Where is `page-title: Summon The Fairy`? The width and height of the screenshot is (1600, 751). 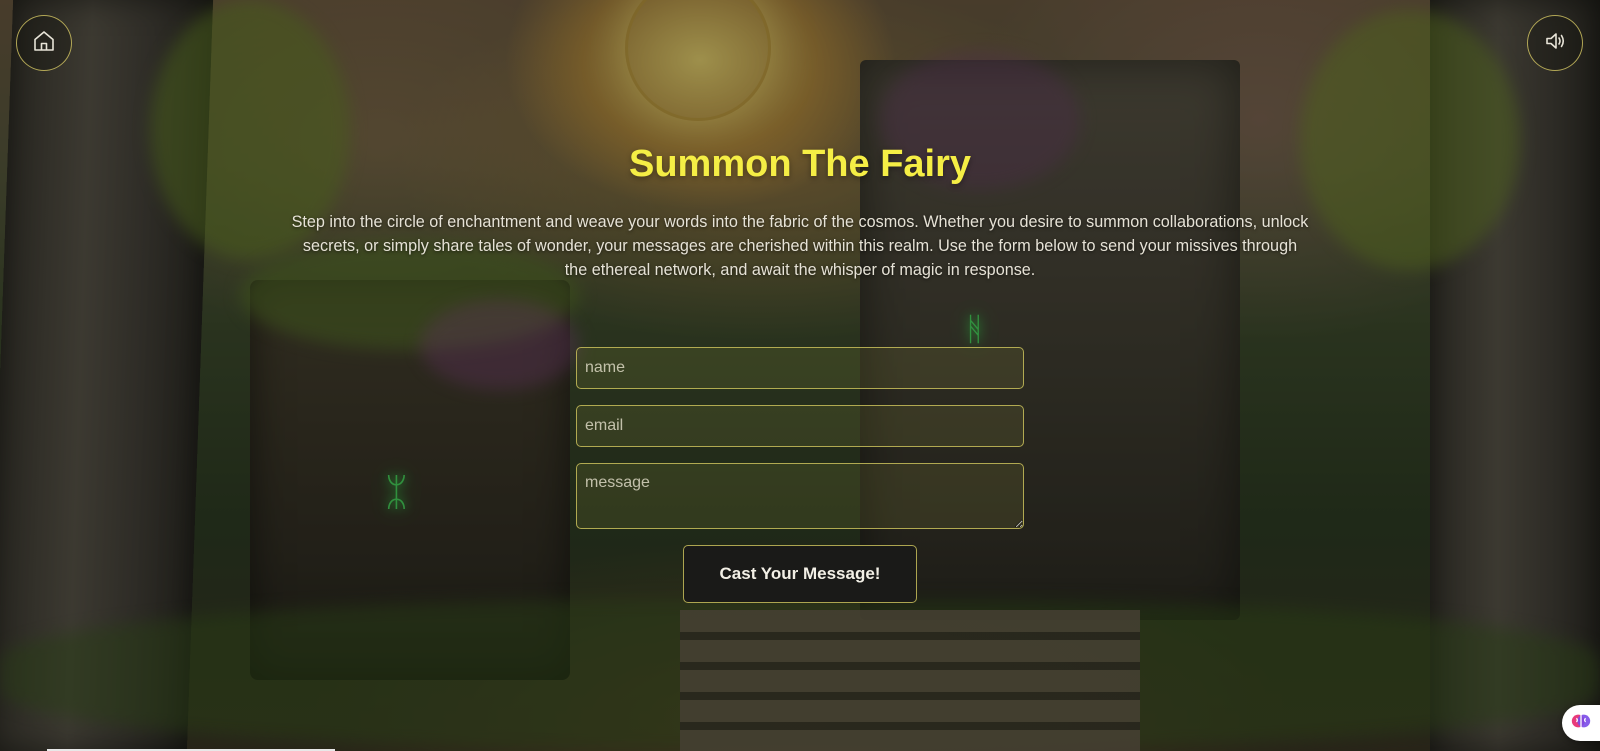
page-title: Summon The Fairy is located at coordinates (800, 164).